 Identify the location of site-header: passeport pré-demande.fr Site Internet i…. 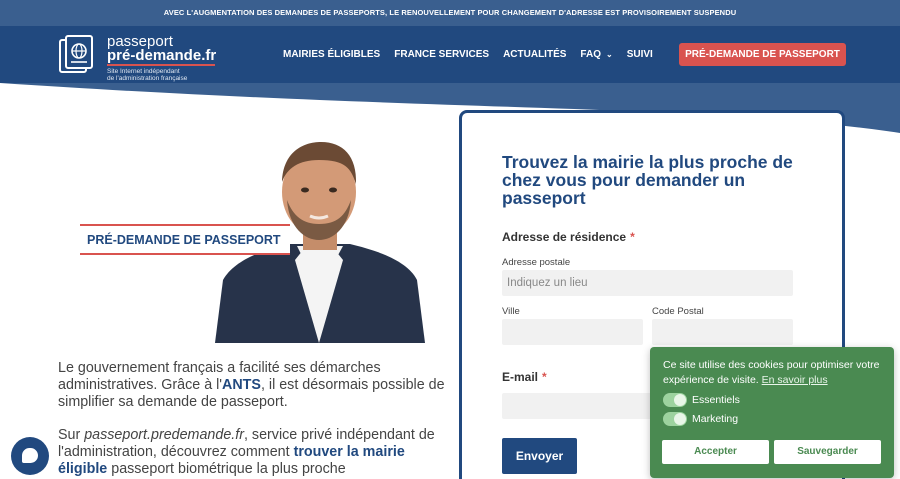
(450, 54).